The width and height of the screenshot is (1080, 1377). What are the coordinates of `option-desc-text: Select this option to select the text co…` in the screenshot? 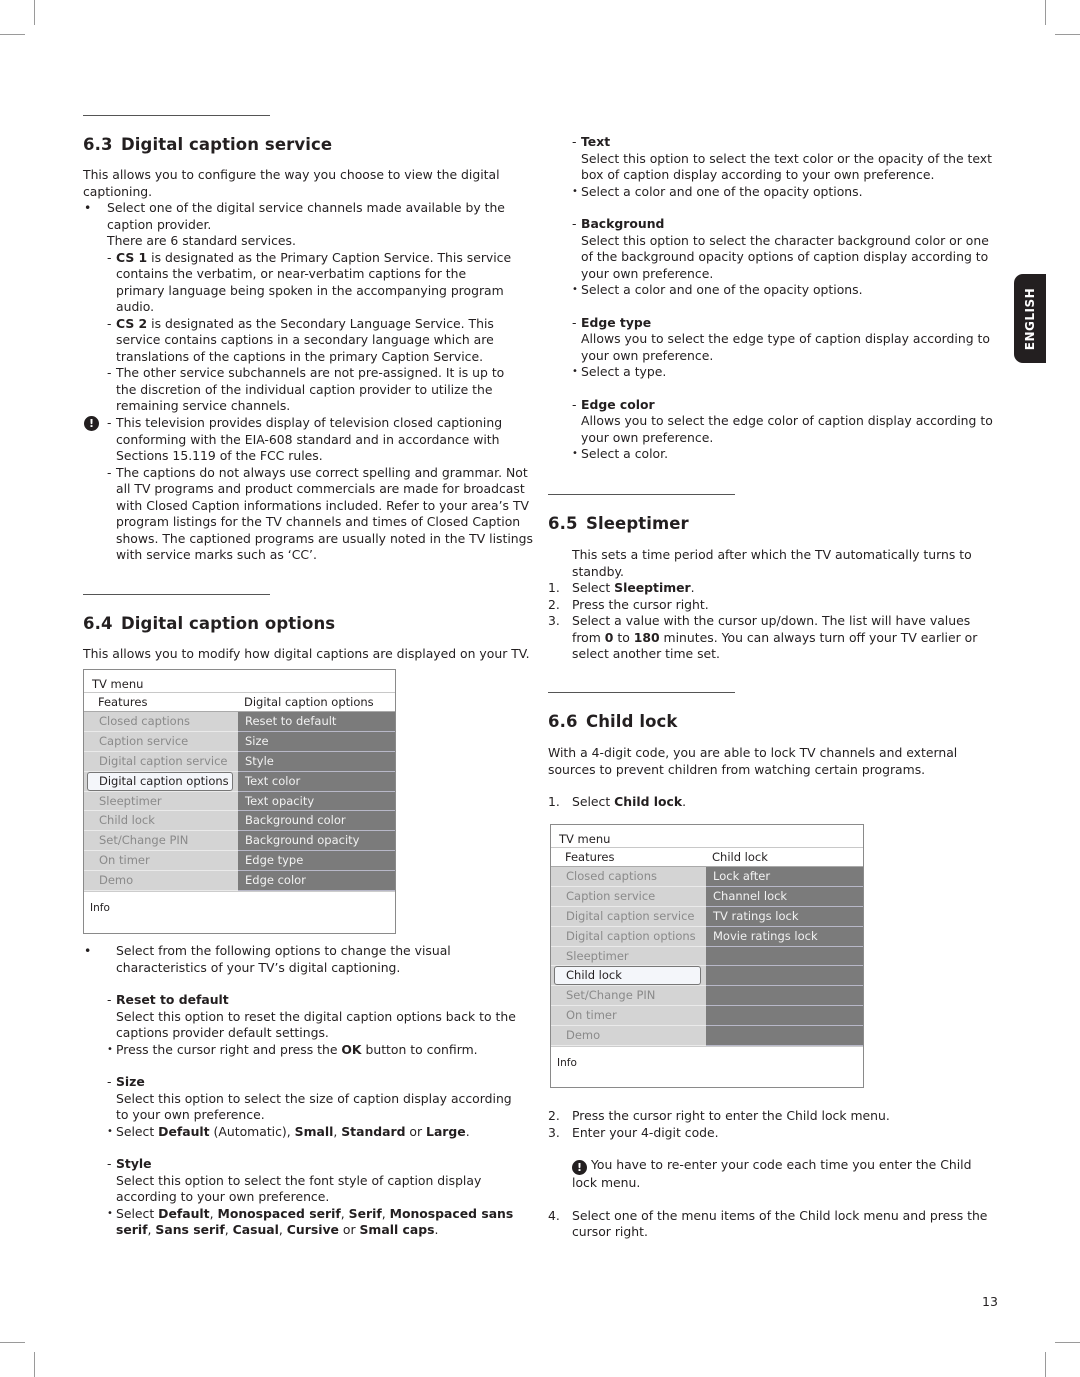 It's located at (786, 166).